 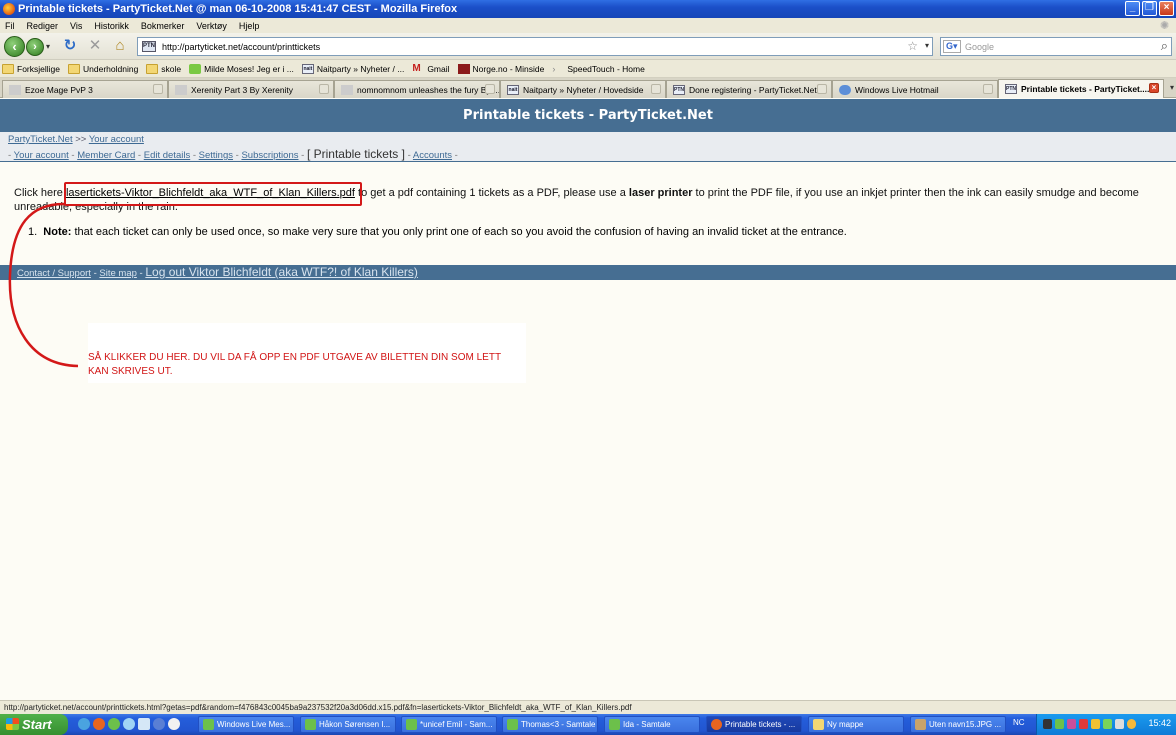 I want to click on search-input: G▾ Google ⌕, so click(x=1056, y=46).